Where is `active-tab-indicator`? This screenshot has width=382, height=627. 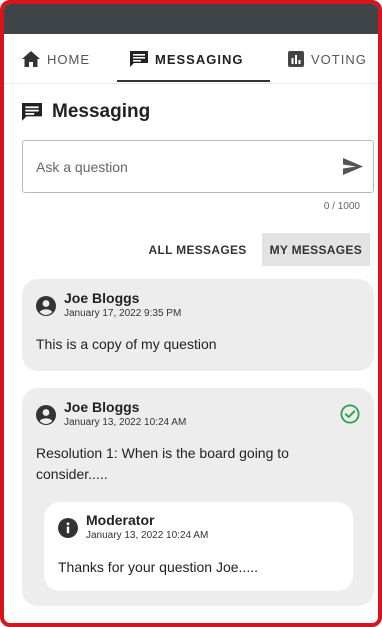 active-tab-indicator is located at coordinates (193, 81).